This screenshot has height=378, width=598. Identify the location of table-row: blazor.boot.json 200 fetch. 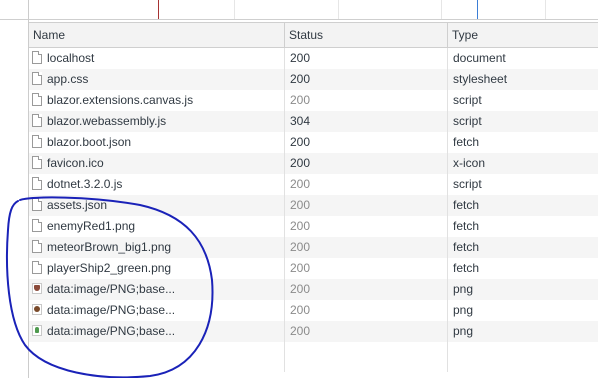
(313, 142).